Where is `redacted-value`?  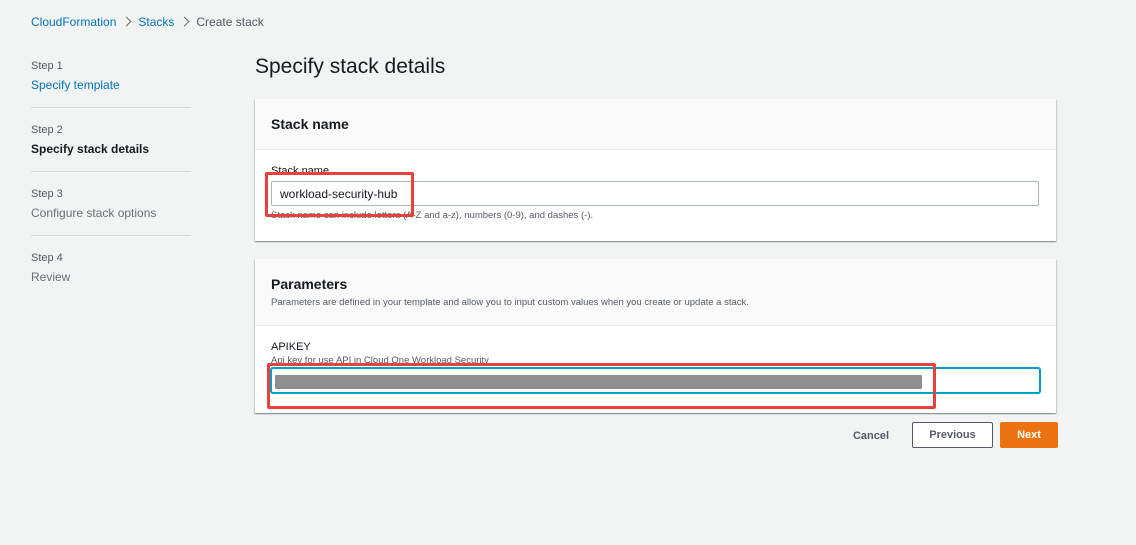
redacted-value is located at coordinates (598, 382).